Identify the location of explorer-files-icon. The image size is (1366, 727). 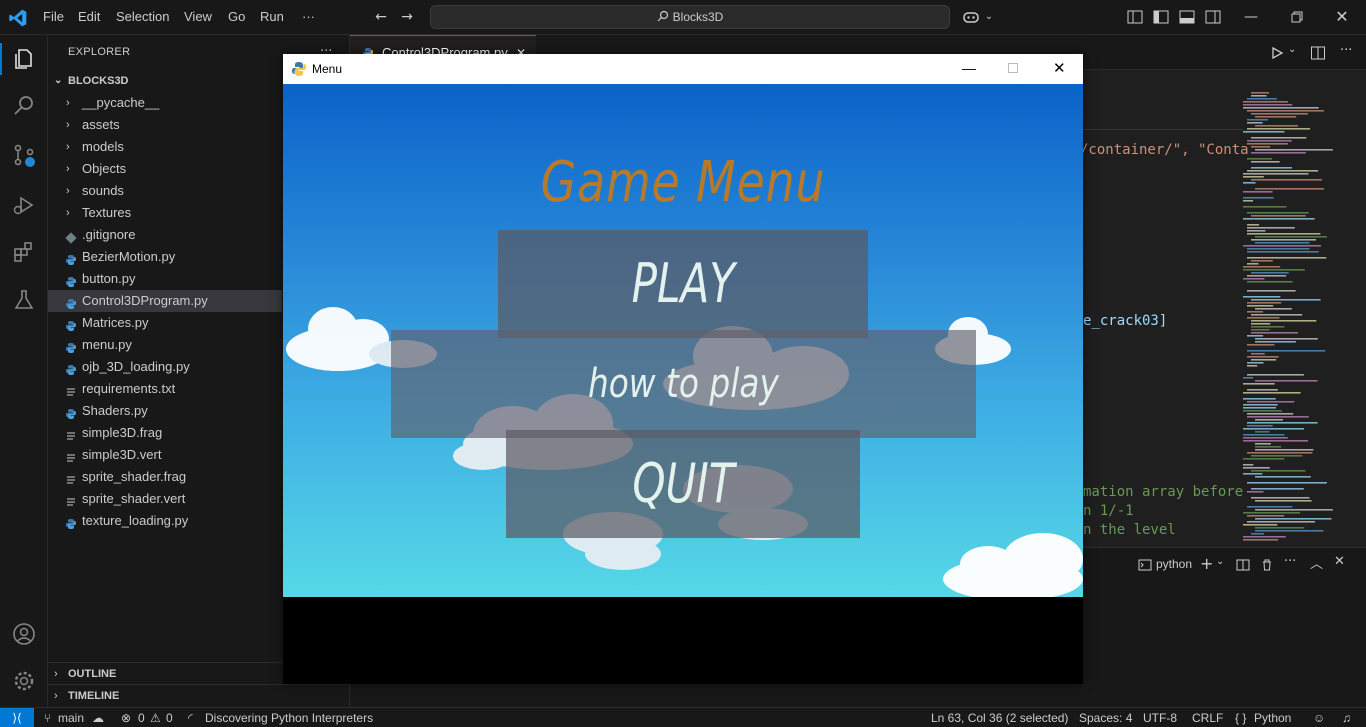
(24, 59).